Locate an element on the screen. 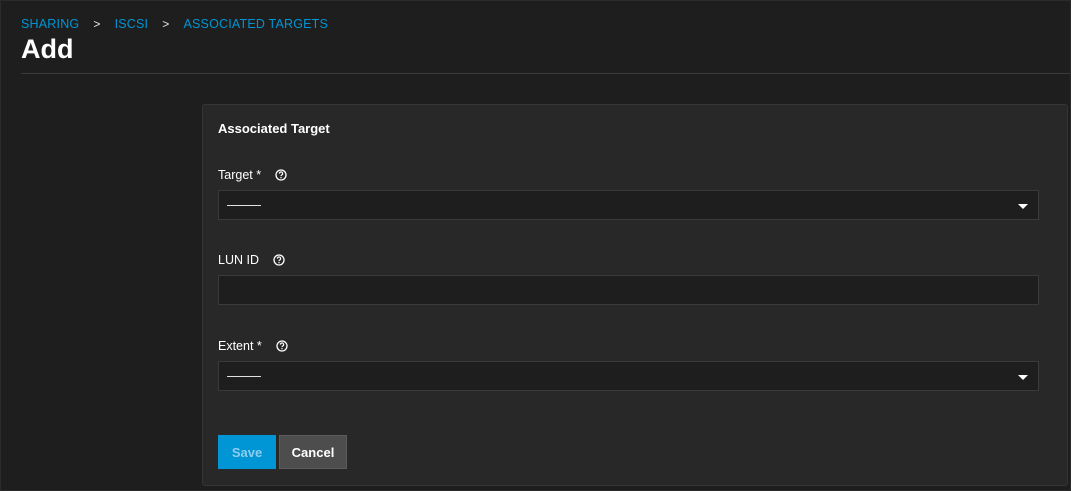 This screenshot has width=1071, height=491. page-title: Add is located at coordinates (47, 49).